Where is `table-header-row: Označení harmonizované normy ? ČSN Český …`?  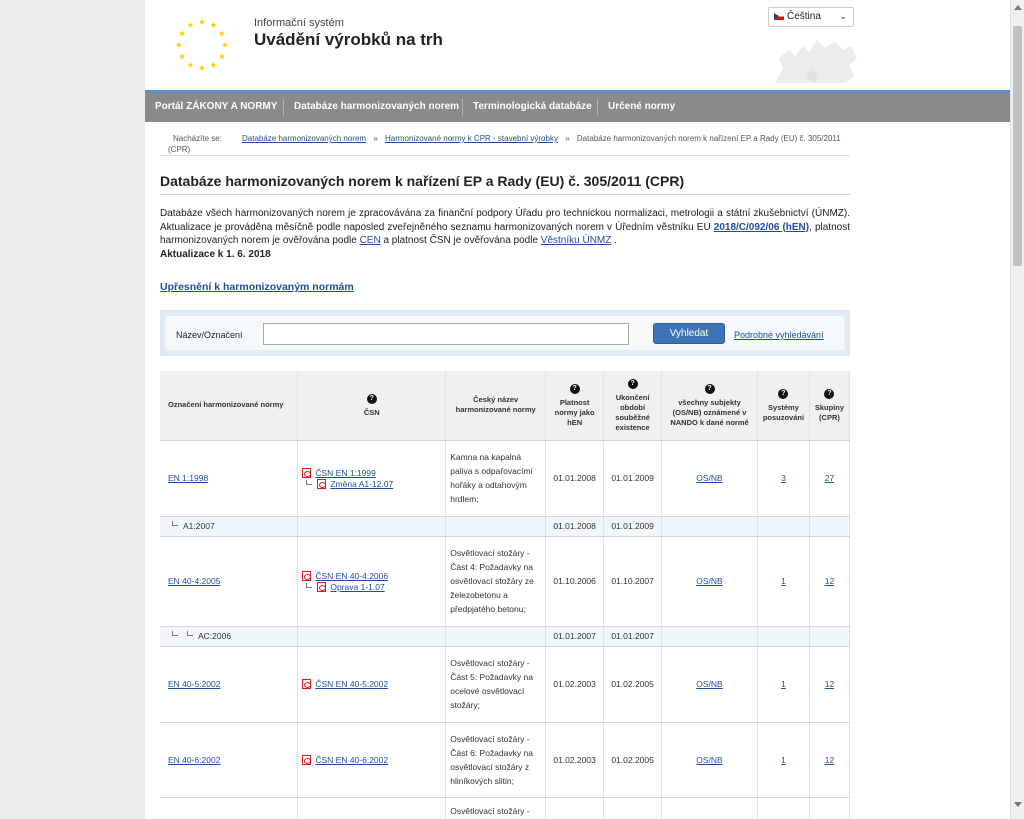
table-header-row: Označení harmonizované normy ? ČSN Český … is located at coordinates (505, 406).